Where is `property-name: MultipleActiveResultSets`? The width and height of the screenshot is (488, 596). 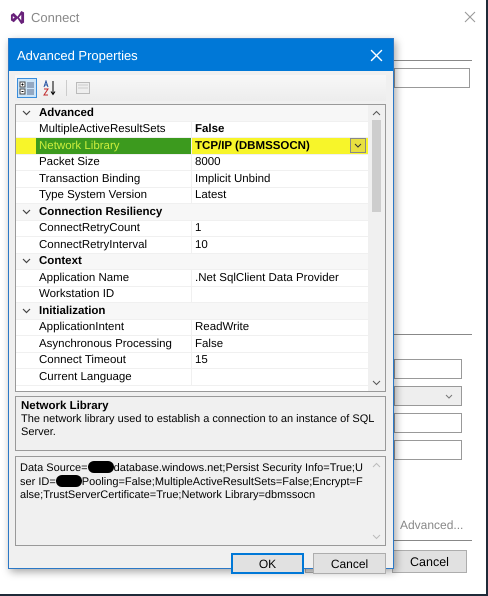 property-name: MultipleActiveResultSets is located at coordinates (114, 129).